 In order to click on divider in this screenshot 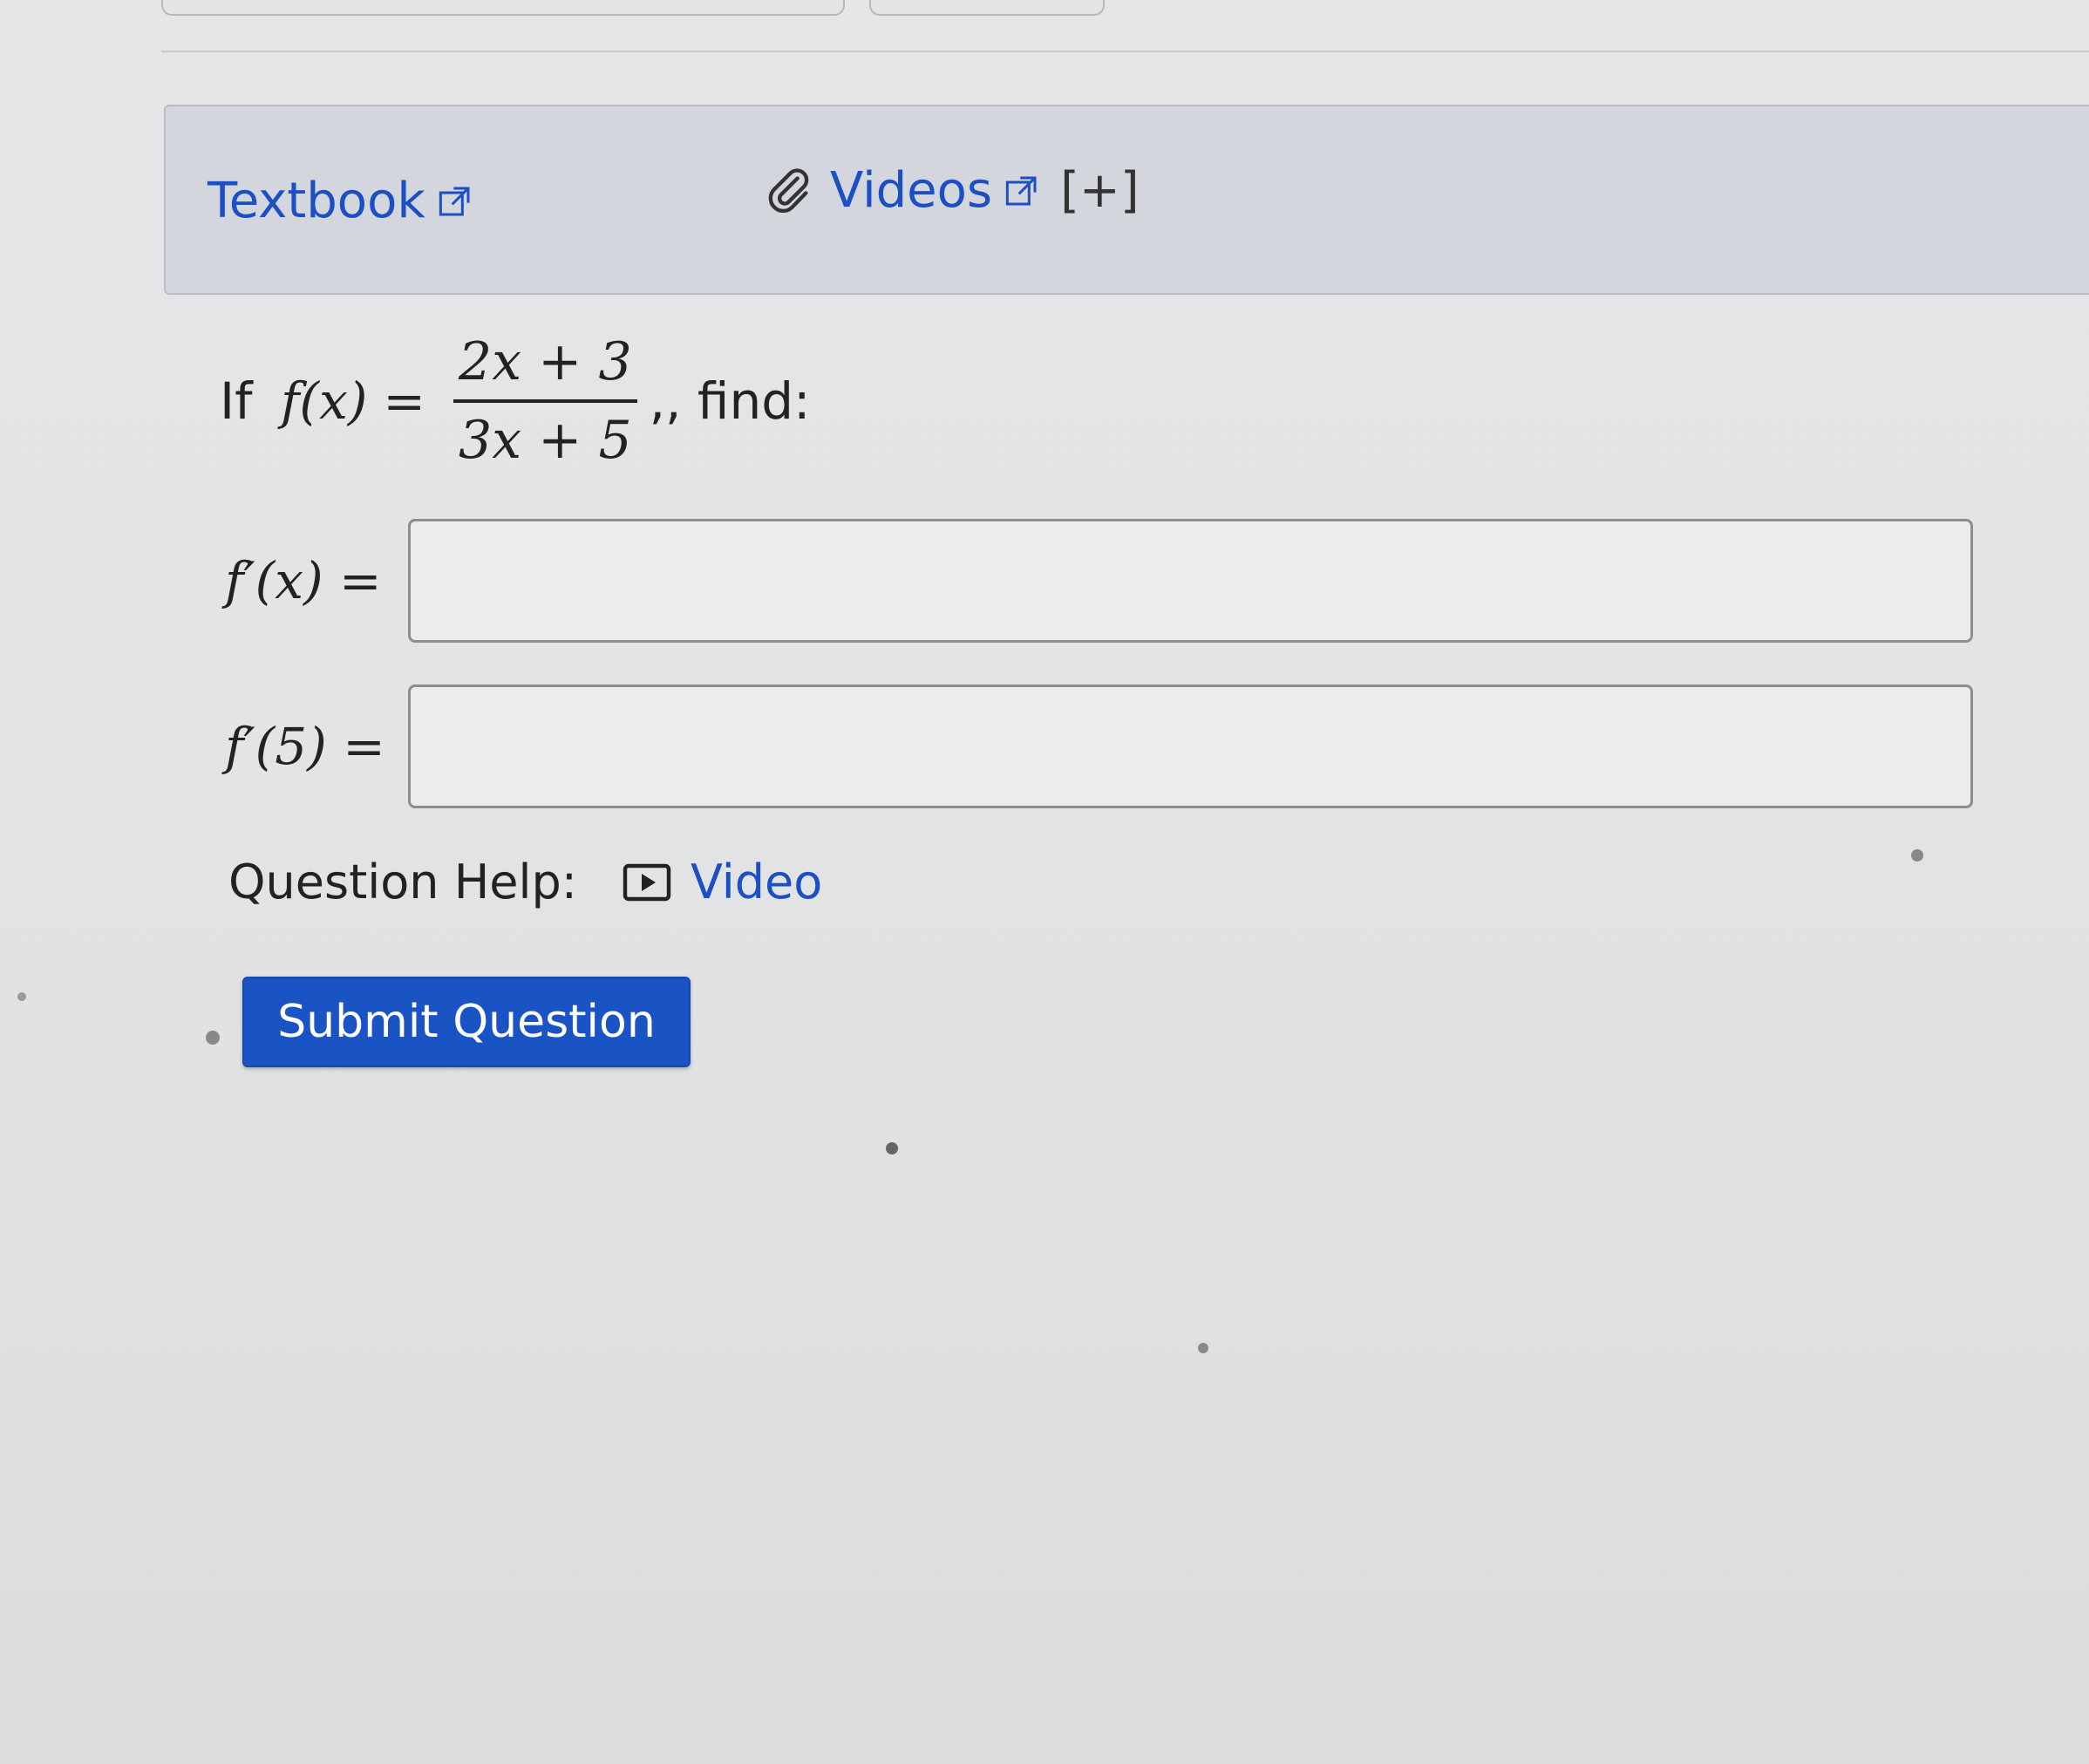, I will do `click(1125, 51)`.